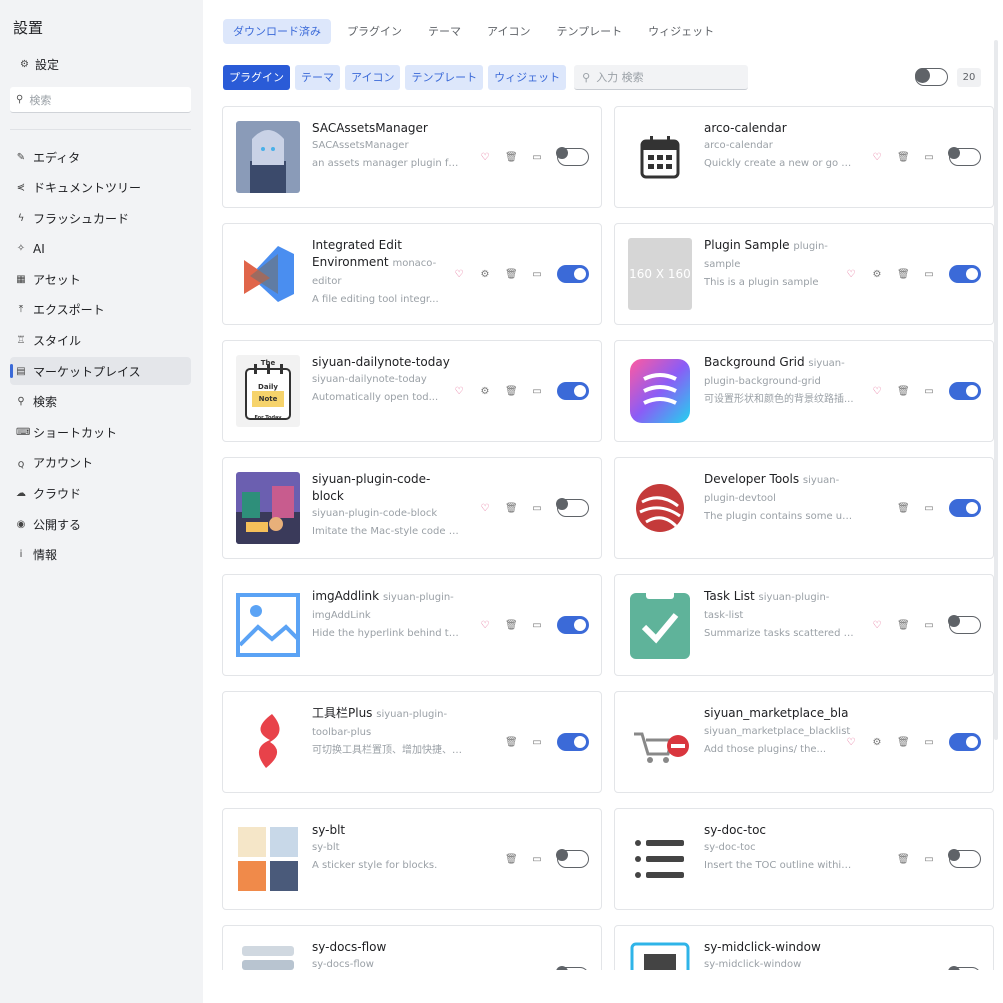  I want to click on filter-chip-1: テーマ, so click(317, 77).